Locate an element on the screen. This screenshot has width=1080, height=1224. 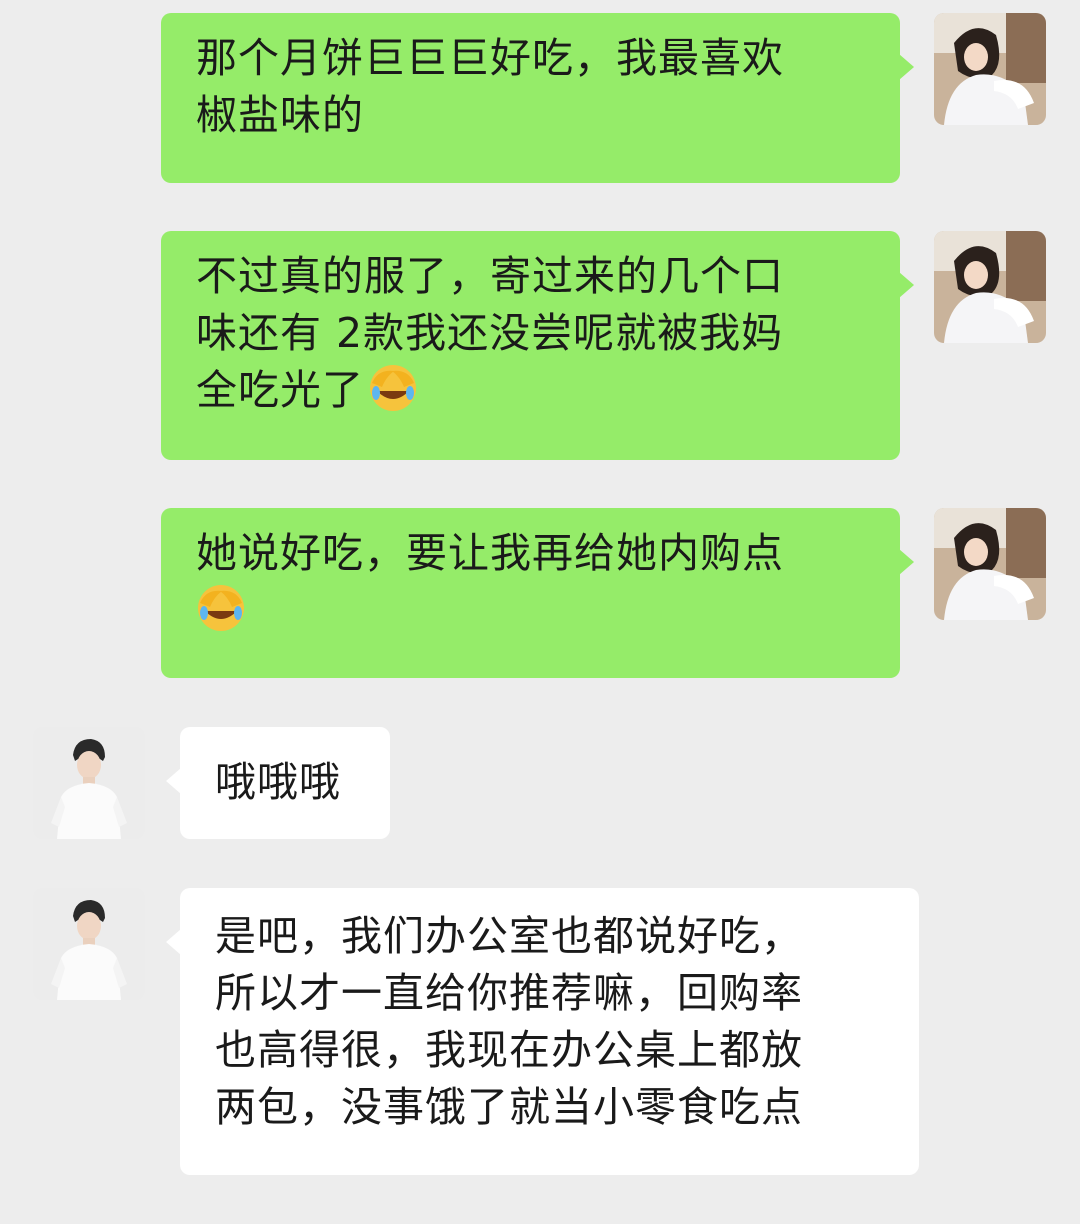
message-bubble: 那个月饼巨巨巨好吃，我最喜欢 椒盐味的 is located at coordinates (530, 98).